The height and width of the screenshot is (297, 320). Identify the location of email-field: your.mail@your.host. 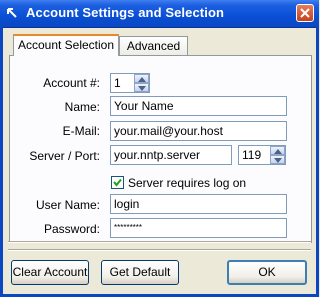
(198, 131).